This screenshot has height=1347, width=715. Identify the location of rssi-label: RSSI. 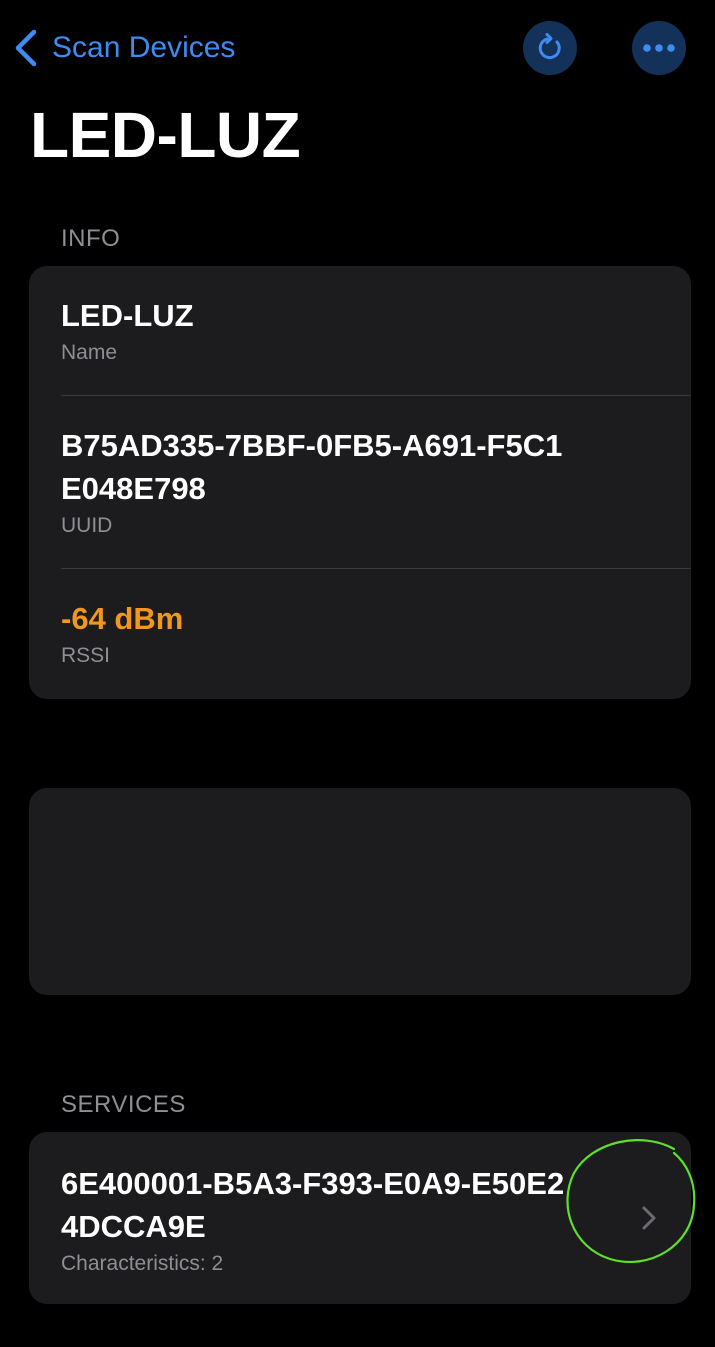
(86, 655).